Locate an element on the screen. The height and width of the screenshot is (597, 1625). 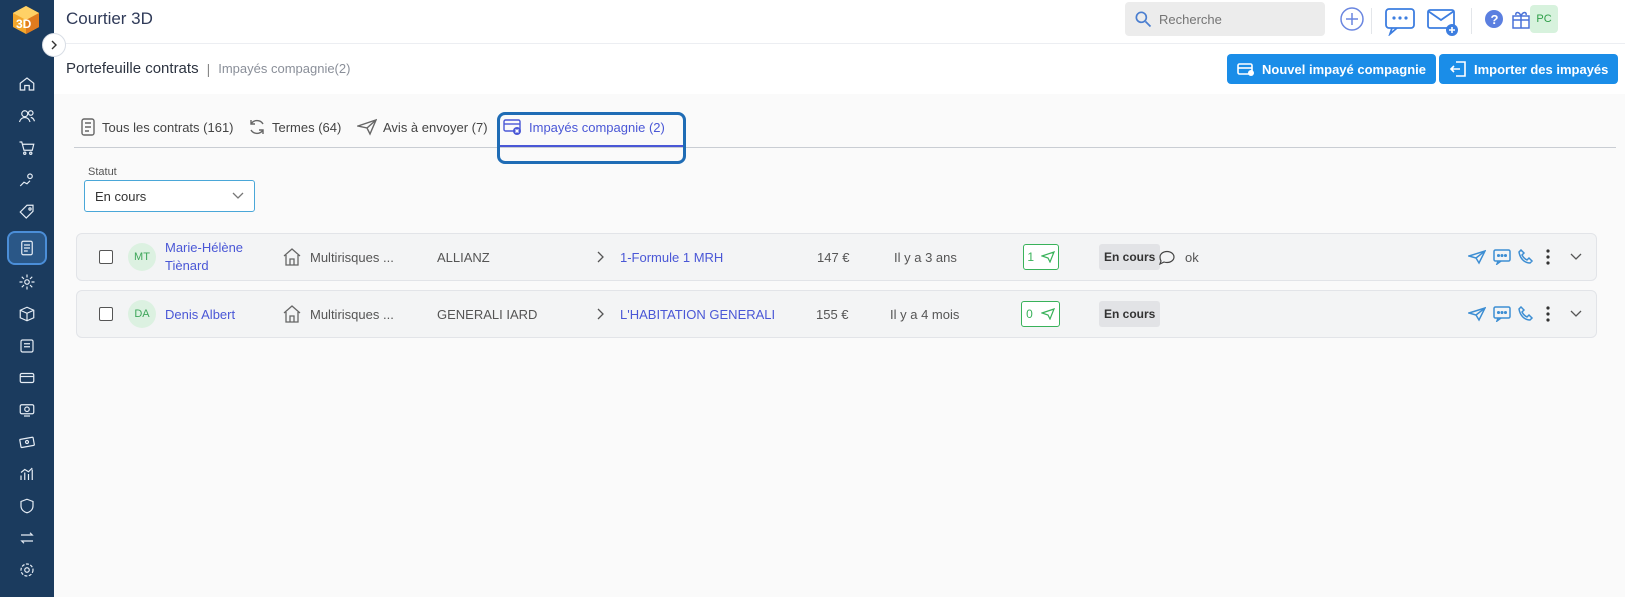
search-box is located at coordinates (1225, 19).